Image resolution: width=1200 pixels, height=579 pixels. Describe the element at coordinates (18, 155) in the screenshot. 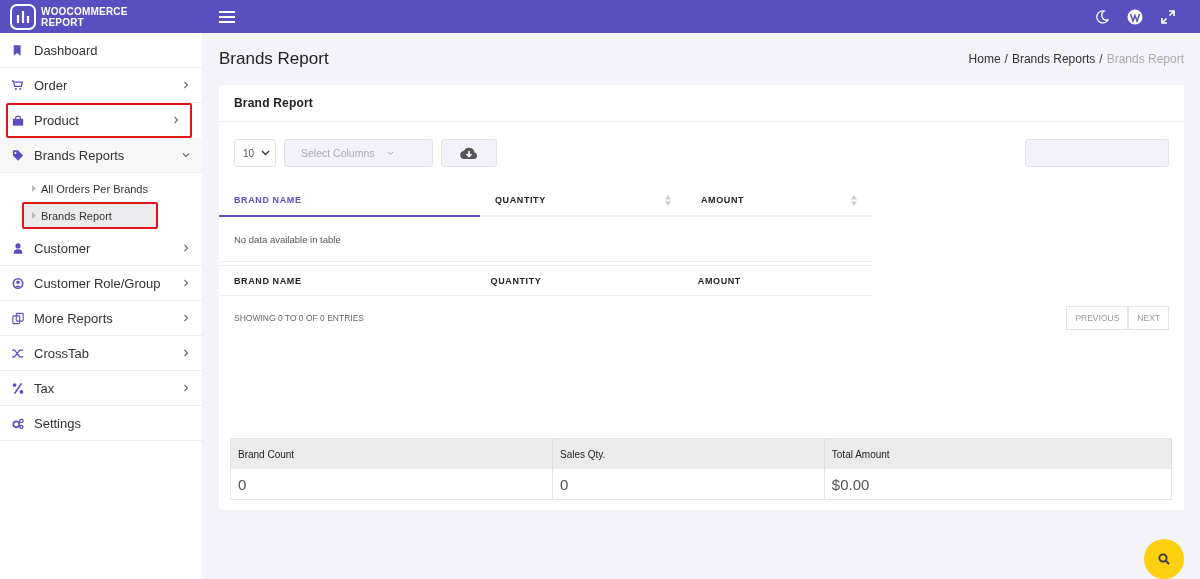

I see `tag-icon` at that location.